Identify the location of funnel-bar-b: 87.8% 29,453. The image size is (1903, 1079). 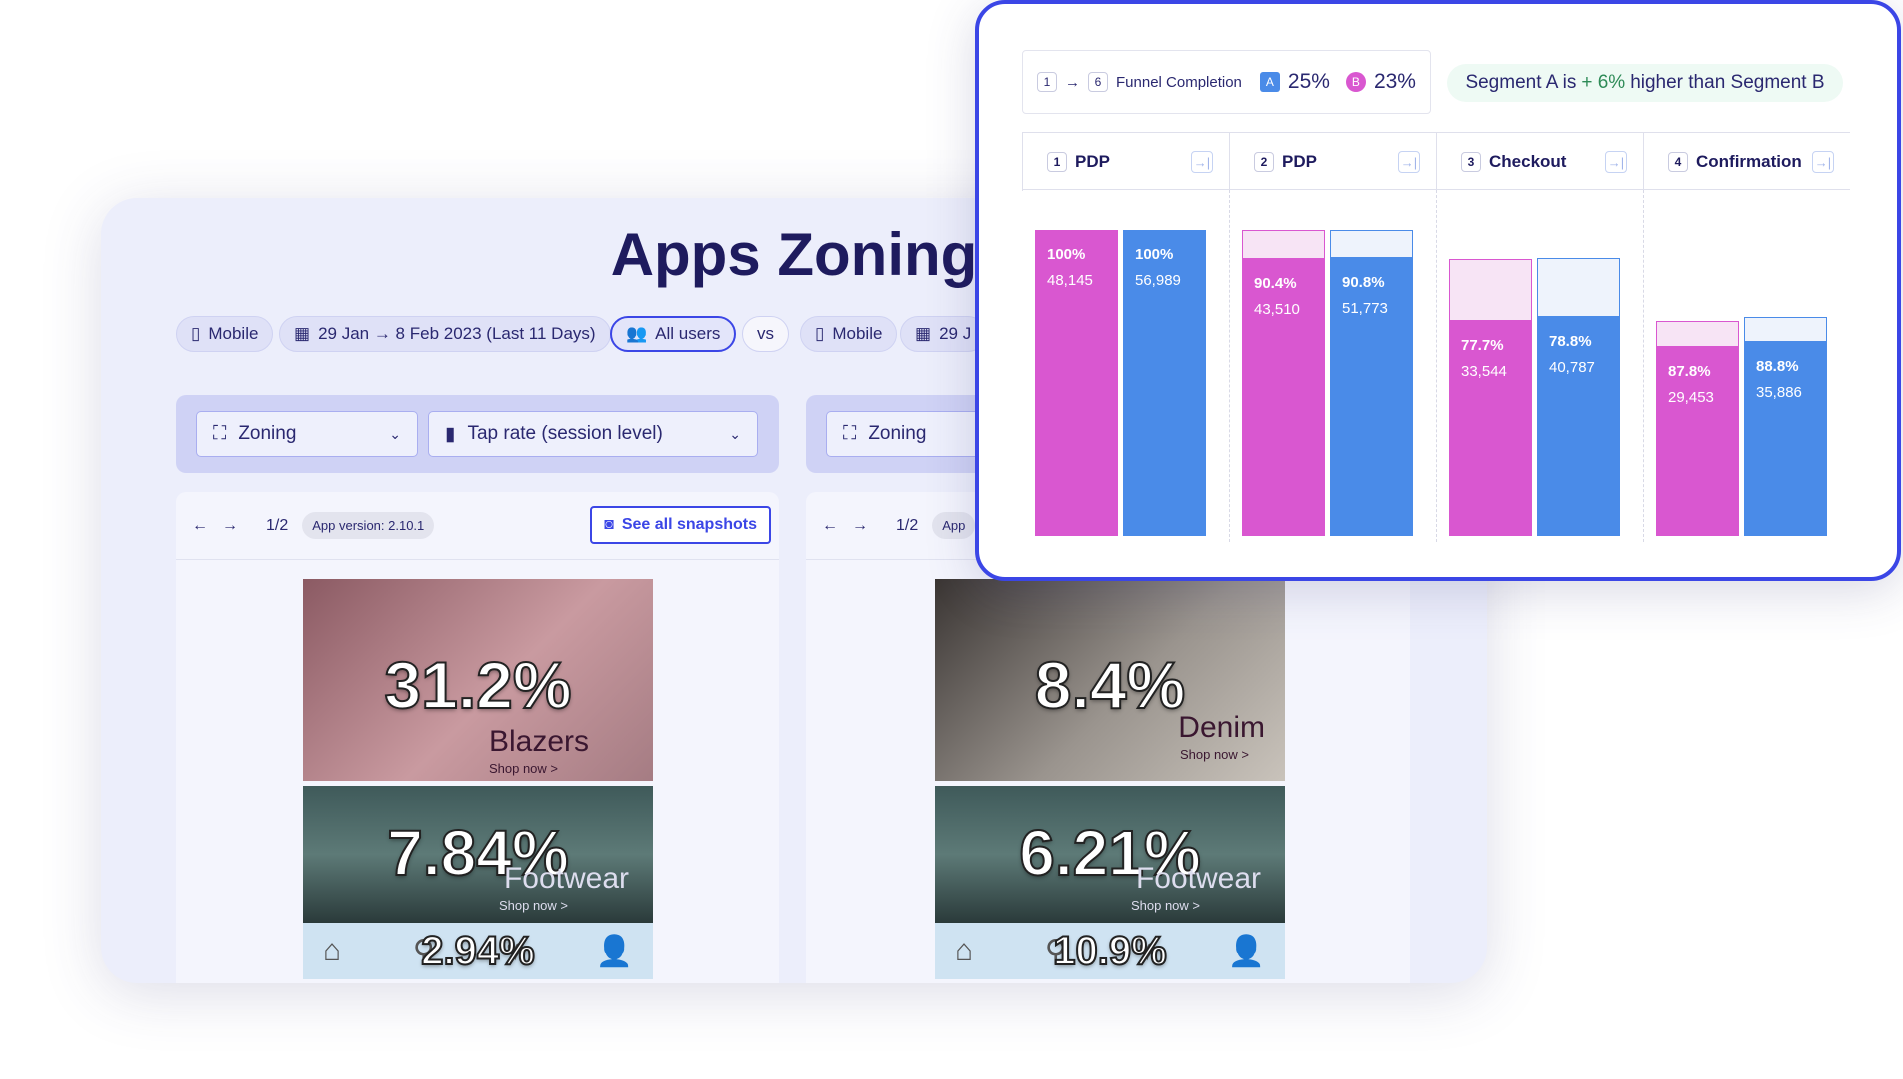
(1697, 441).